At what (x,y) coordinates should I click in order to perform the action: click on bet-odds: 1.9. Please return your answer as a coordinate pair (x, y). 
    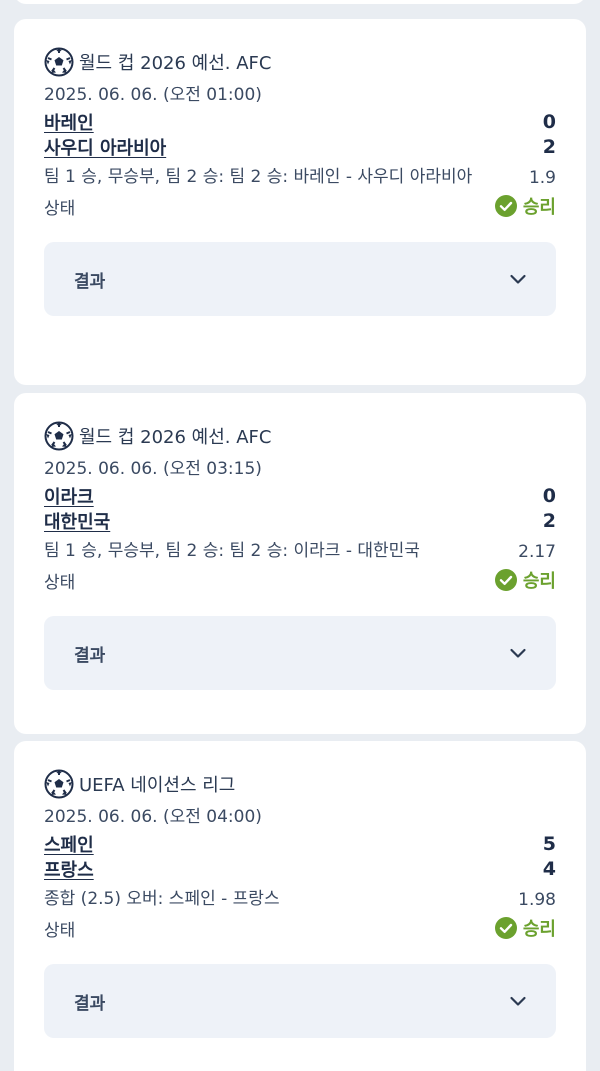
    Looking at the image, I should click on (542, 177).